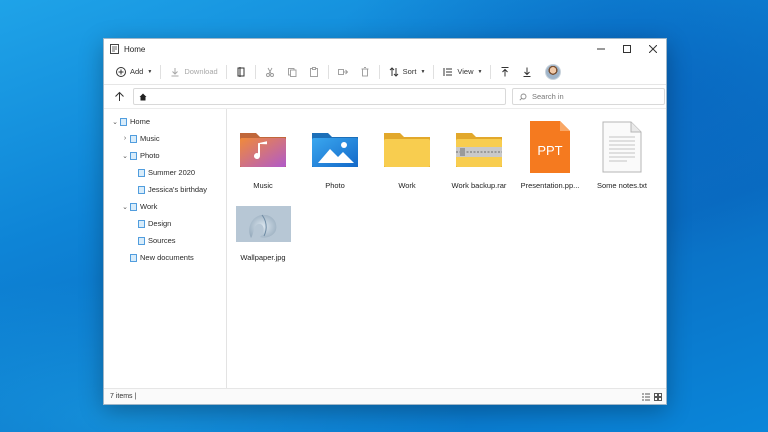 This screenshot has height=432, width=768. What do you see at coordinates (137, 71) in the screenshot?
I see `add-label: Add` at bounding box center [137, 71].